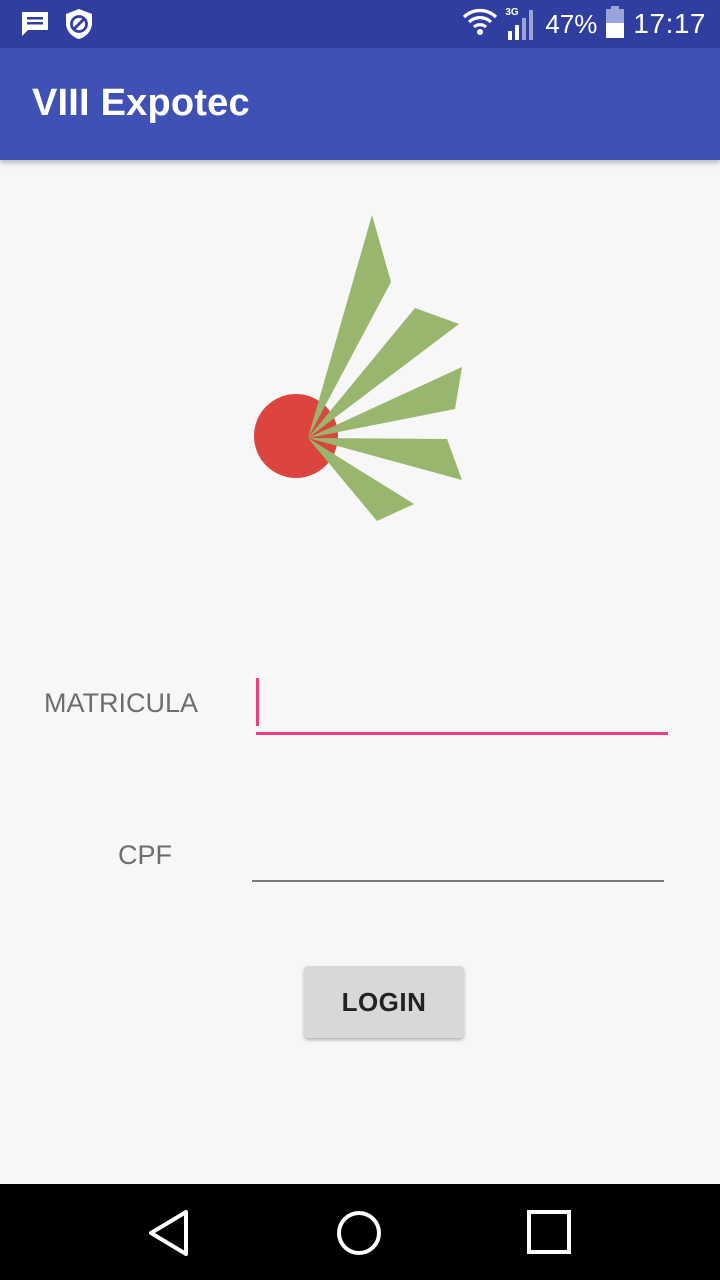 The height and width of the screenshot is (1280, 720). Describe the element at coordinates (480, 24) in the screenshot. I see `wifi-icon` at that location.